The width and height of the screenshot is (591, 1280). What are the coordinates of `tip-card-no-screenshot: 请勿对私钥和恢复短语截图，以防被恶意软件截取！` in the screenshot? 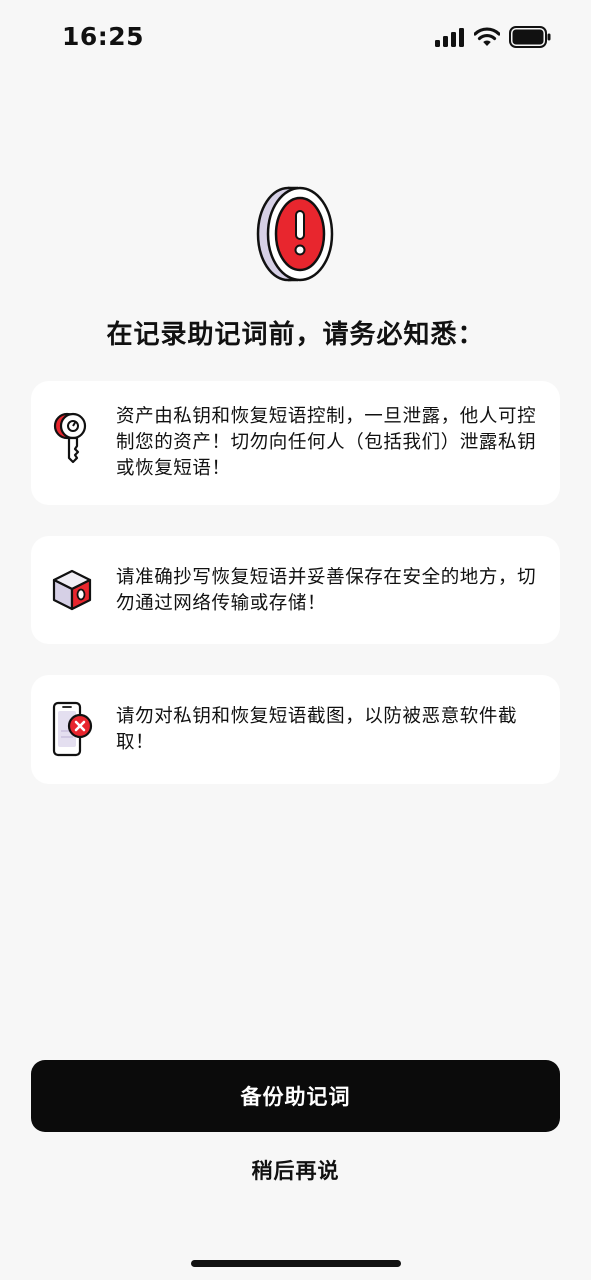 It's located at (295, 729).